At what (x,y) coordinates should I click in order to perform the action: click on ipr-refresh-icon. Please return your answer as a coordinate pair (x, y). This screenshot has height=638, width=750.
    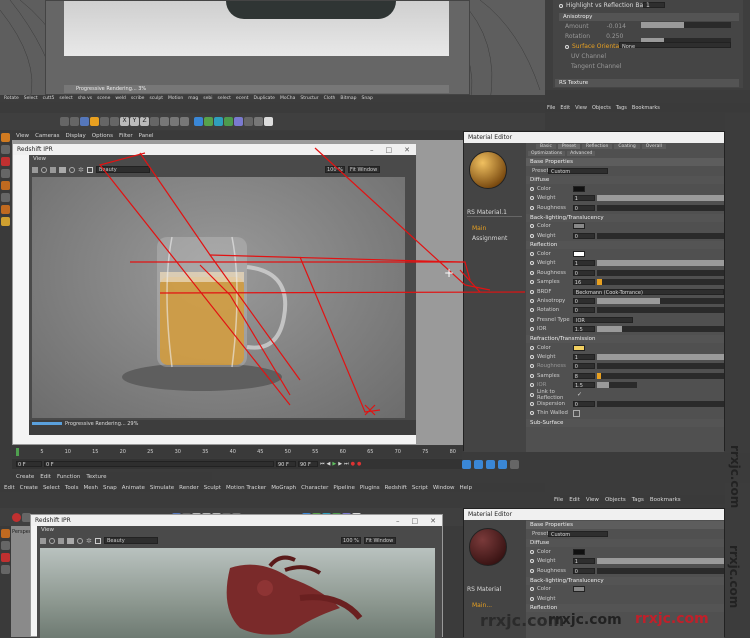
    Looking at the image, I should click on (44, 169).